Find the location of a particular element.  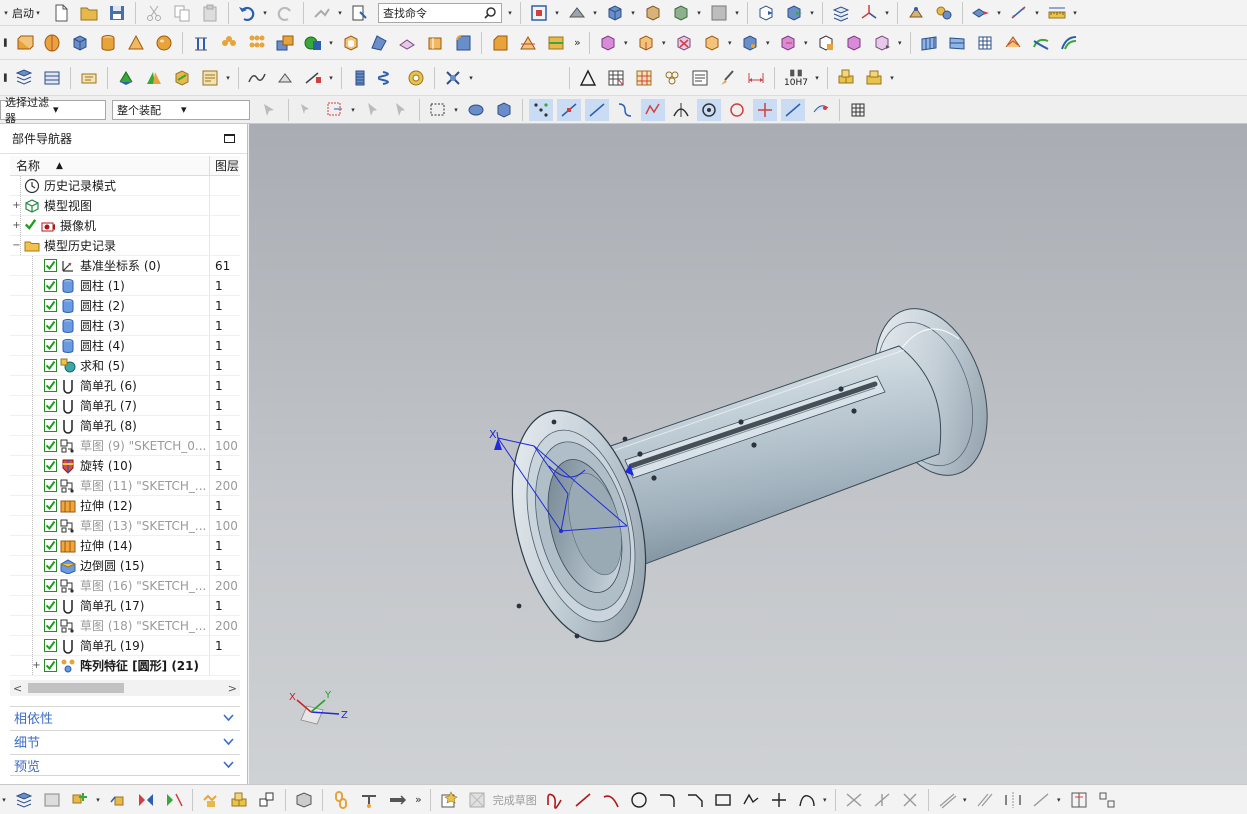

tree-row: + 模型视图 is located at coordinates (125, 206).